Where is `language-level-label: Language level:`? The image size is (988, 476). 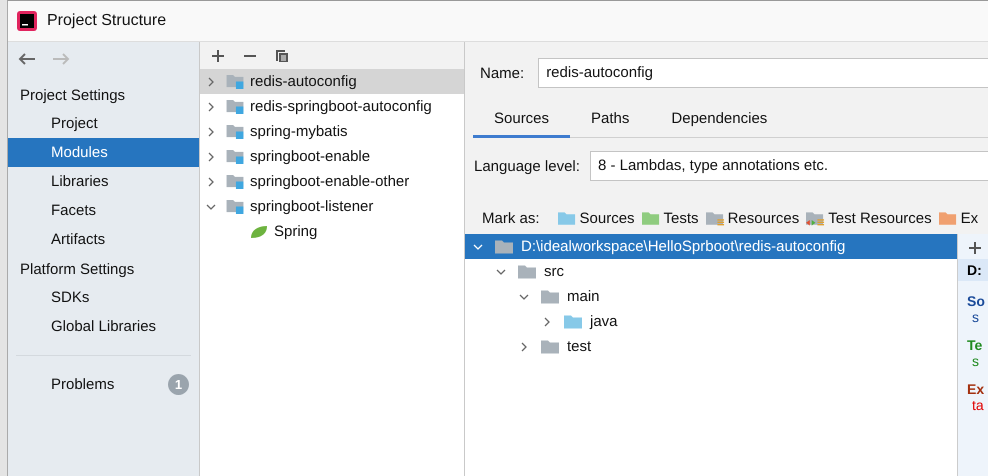 language-level-label: Language level: is located at coordinates (527, 166).